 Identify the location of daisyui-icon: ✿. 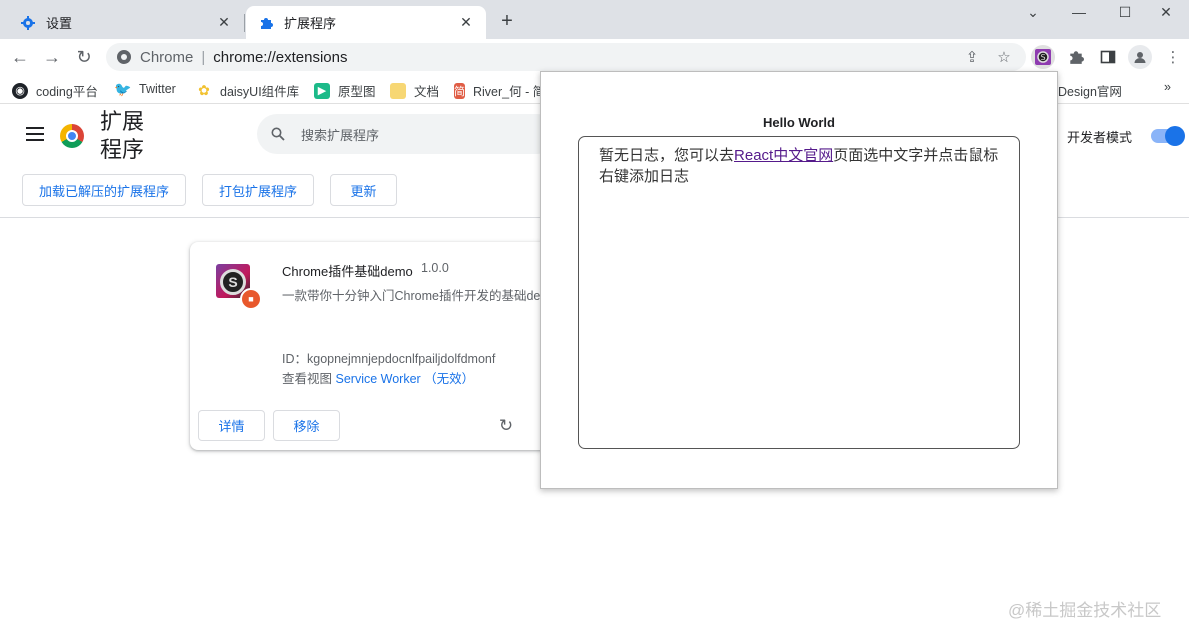
(204, 90).